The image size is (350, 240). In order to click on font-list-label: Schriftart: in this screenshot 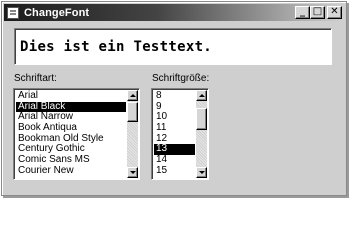, I will do `click(35, 78)`.